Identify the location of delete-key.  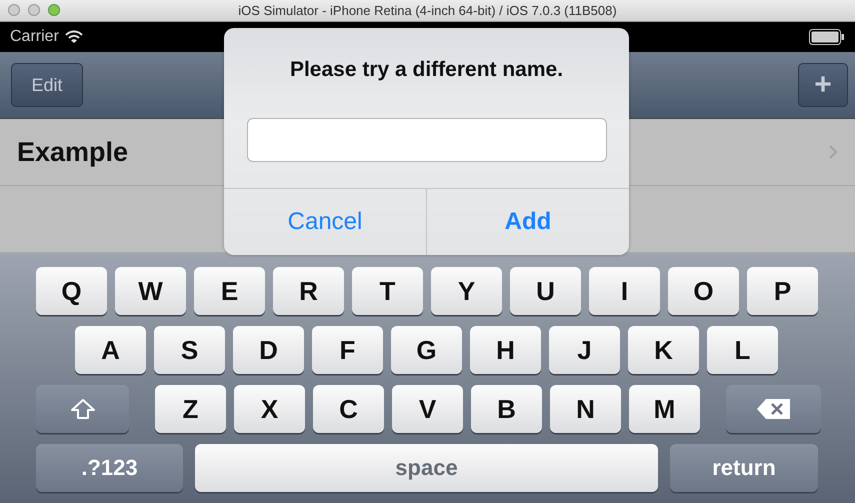
(773, 409).